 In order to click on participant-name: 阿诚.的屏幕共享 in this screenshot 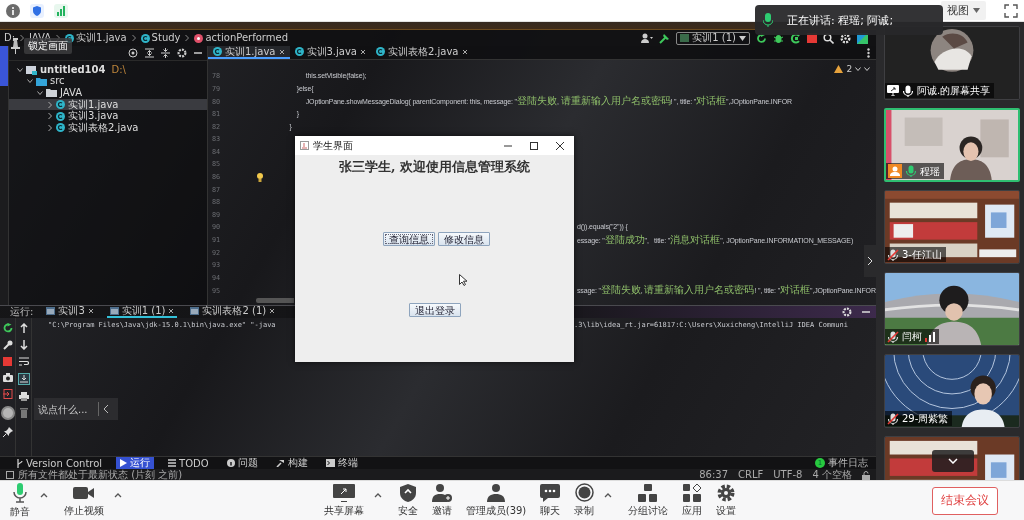, I will do `click(954, 90)`.